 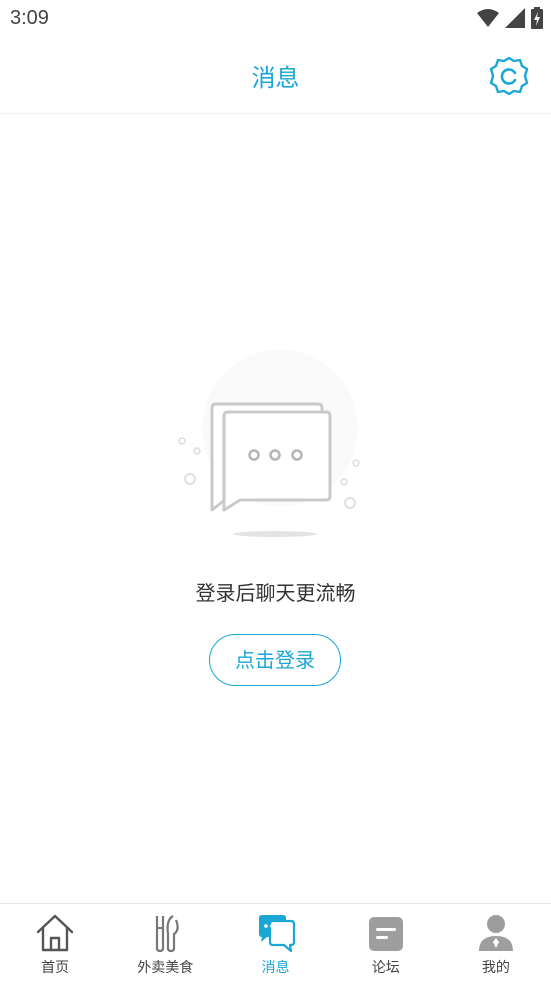 I want to click on nav-label-messages: 消息, so click(x=275, y=968).